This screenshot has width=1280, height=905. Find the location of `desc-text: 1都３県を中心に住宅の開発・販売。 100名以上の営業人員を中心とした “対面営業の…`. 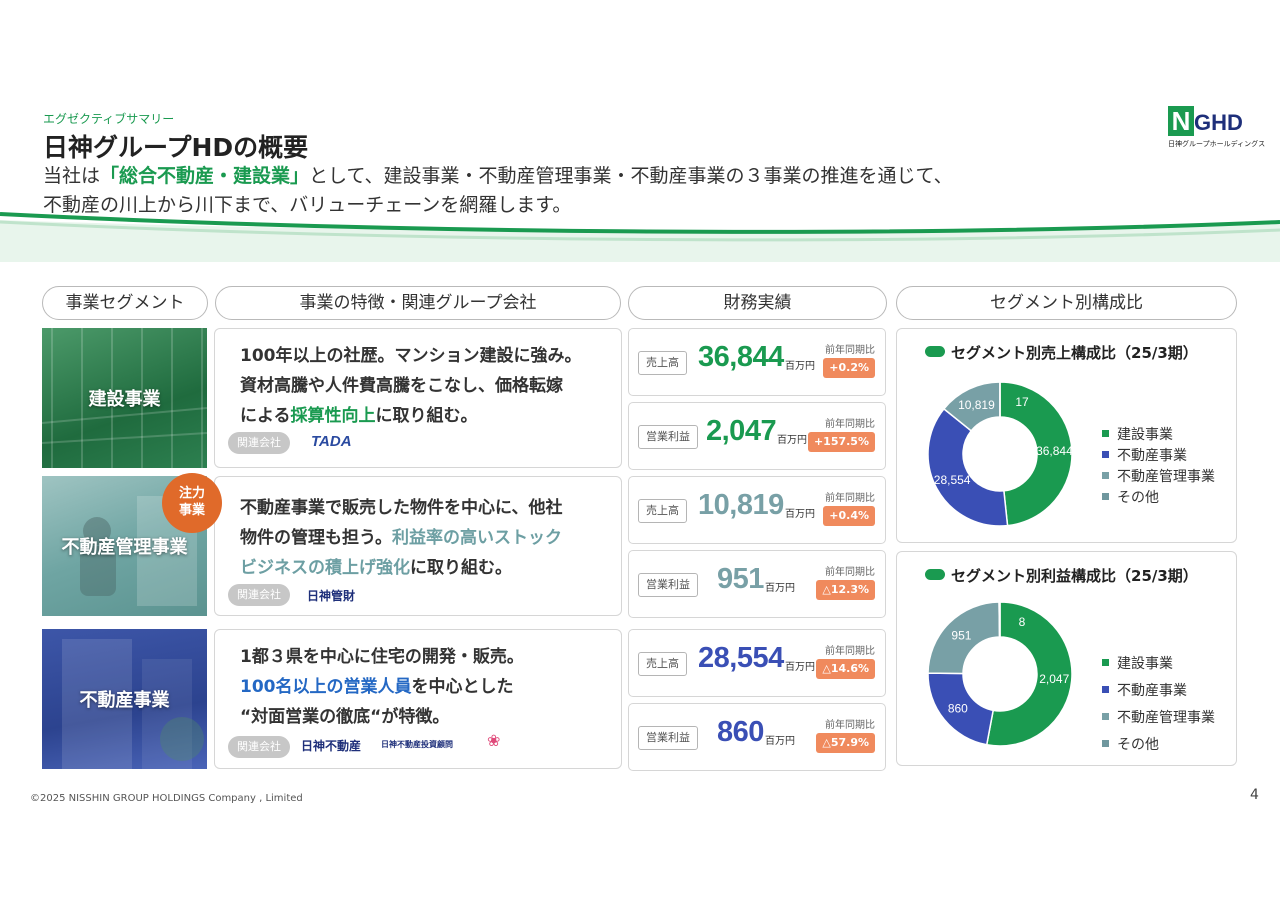

desc-text: 1都３県を中心に住宅の開発・販売。 100名以上の営業人員を中心とした “対面営業の… is located at coordinates (382, 687).